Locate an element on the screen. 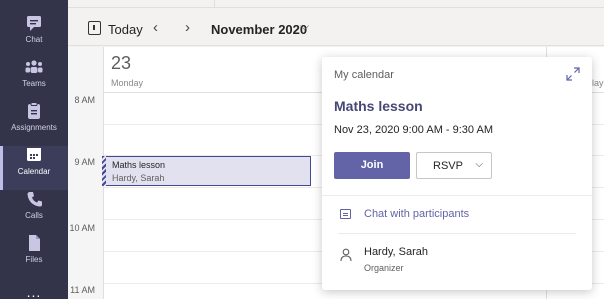  chat-with-participants-link: Chat with participants is located at coordinates (458, 217).